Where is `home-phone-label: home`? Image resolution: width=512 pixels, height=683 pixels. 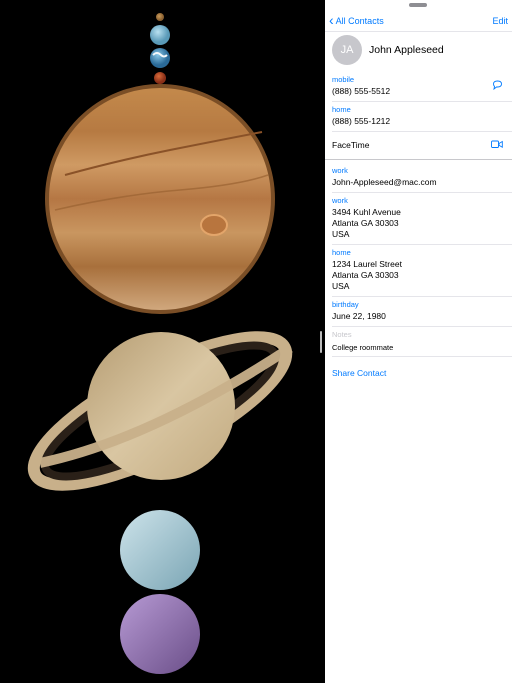 home-phone-label: home is located at coordinates (341, 109).